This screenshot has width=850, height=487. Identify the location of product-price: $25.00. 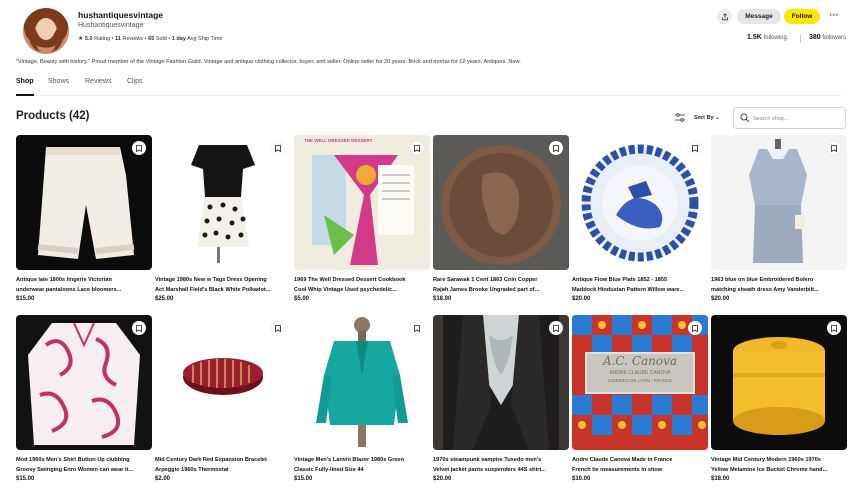
(164, 299).